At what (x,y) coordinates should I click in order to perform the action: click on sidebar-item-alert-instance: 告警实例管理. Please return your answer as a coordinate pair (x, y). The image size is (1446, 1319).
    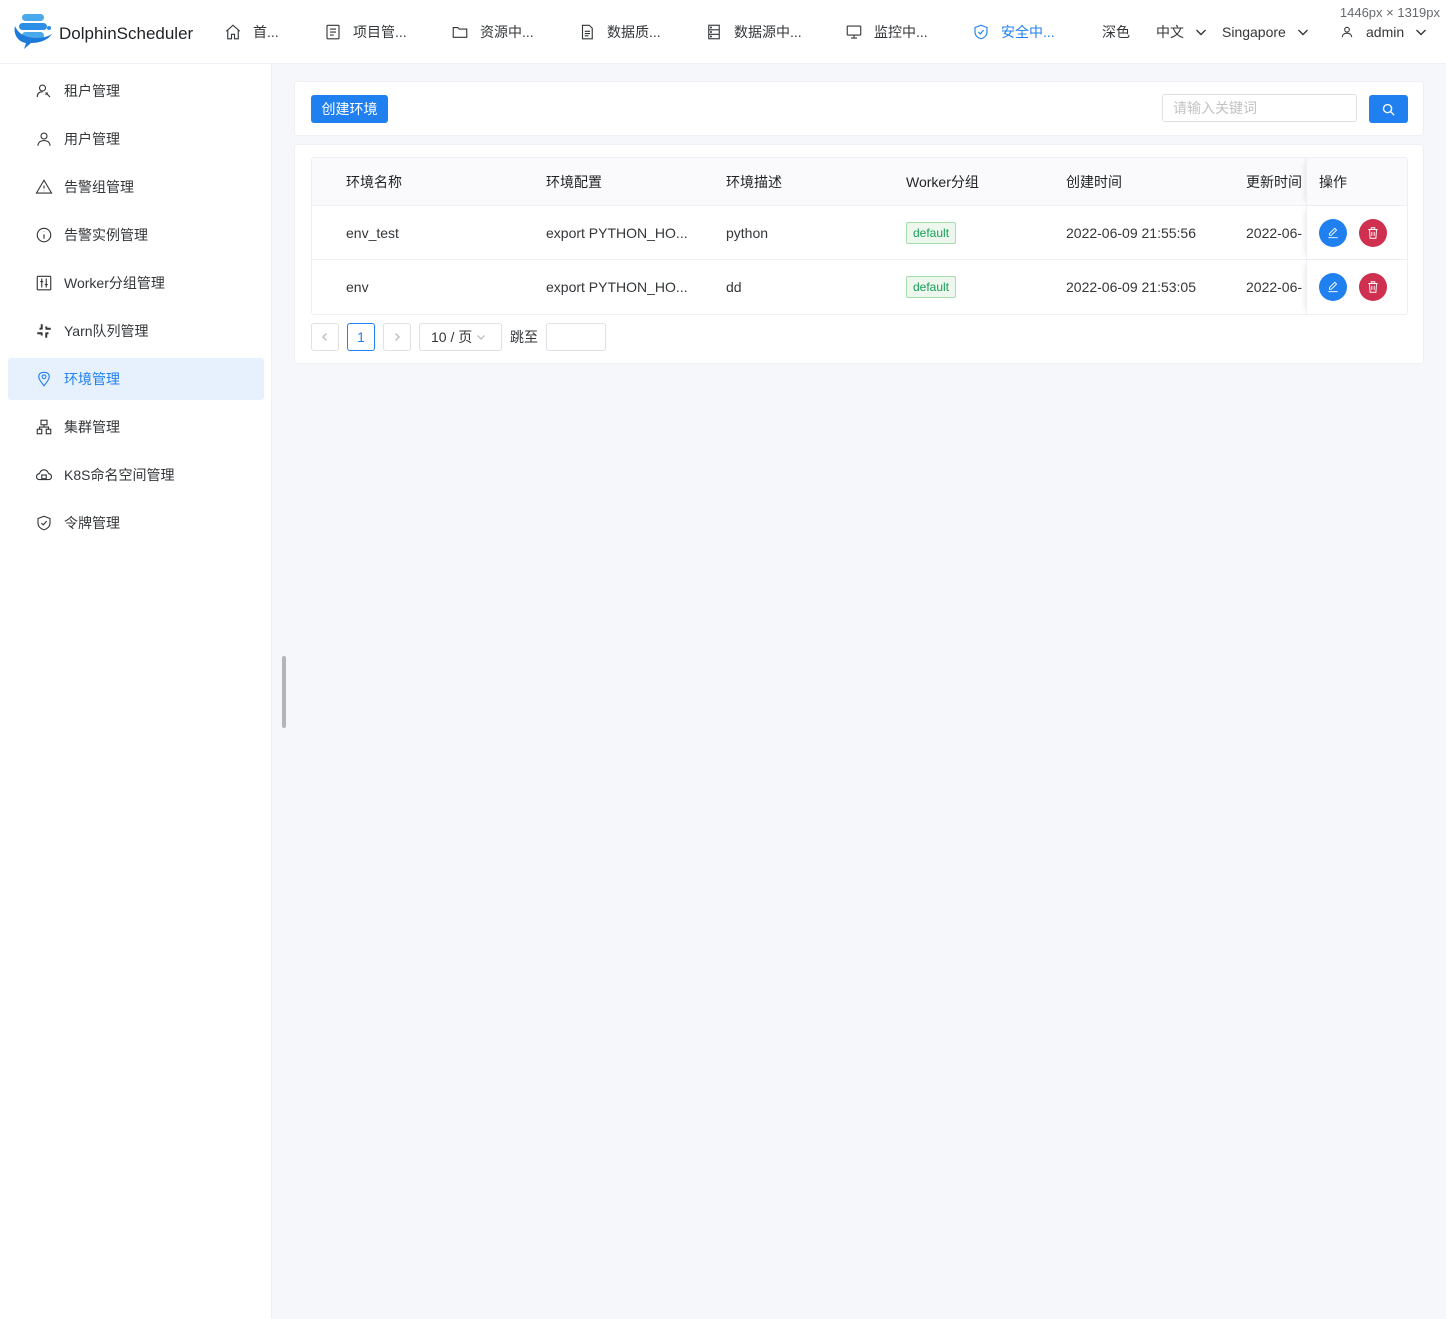
    Looking at the image, I should click on (136, 235).